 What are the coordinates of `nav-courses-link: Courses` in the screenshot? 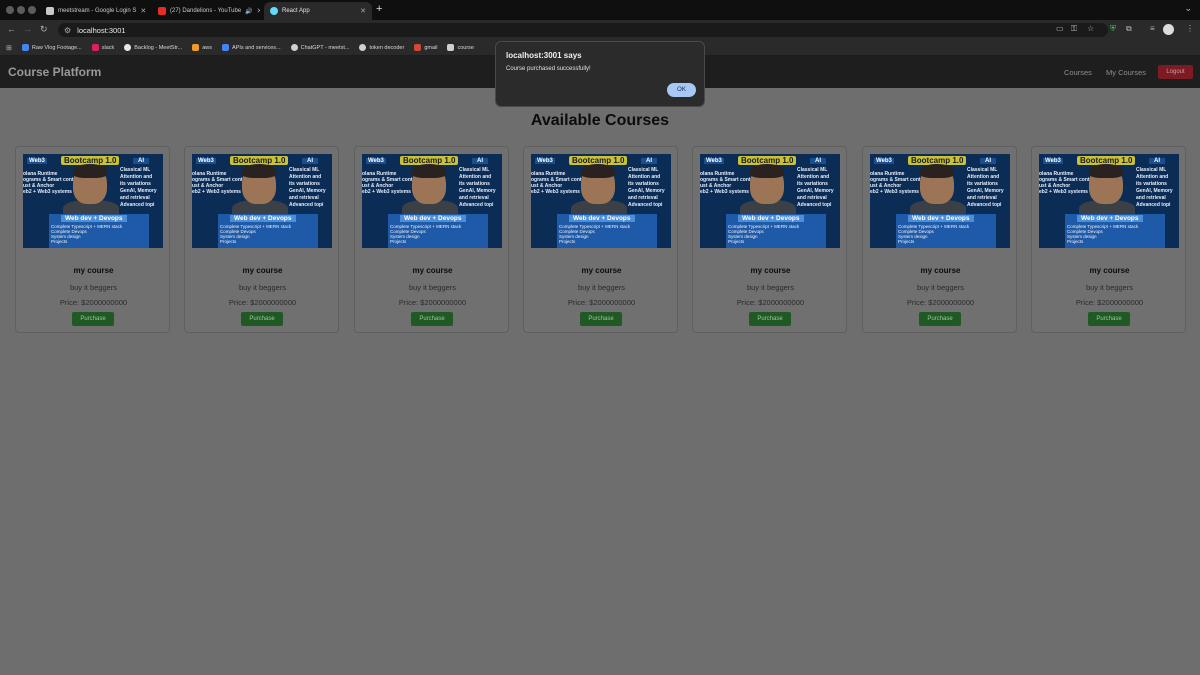 It's located at (1078, 72).